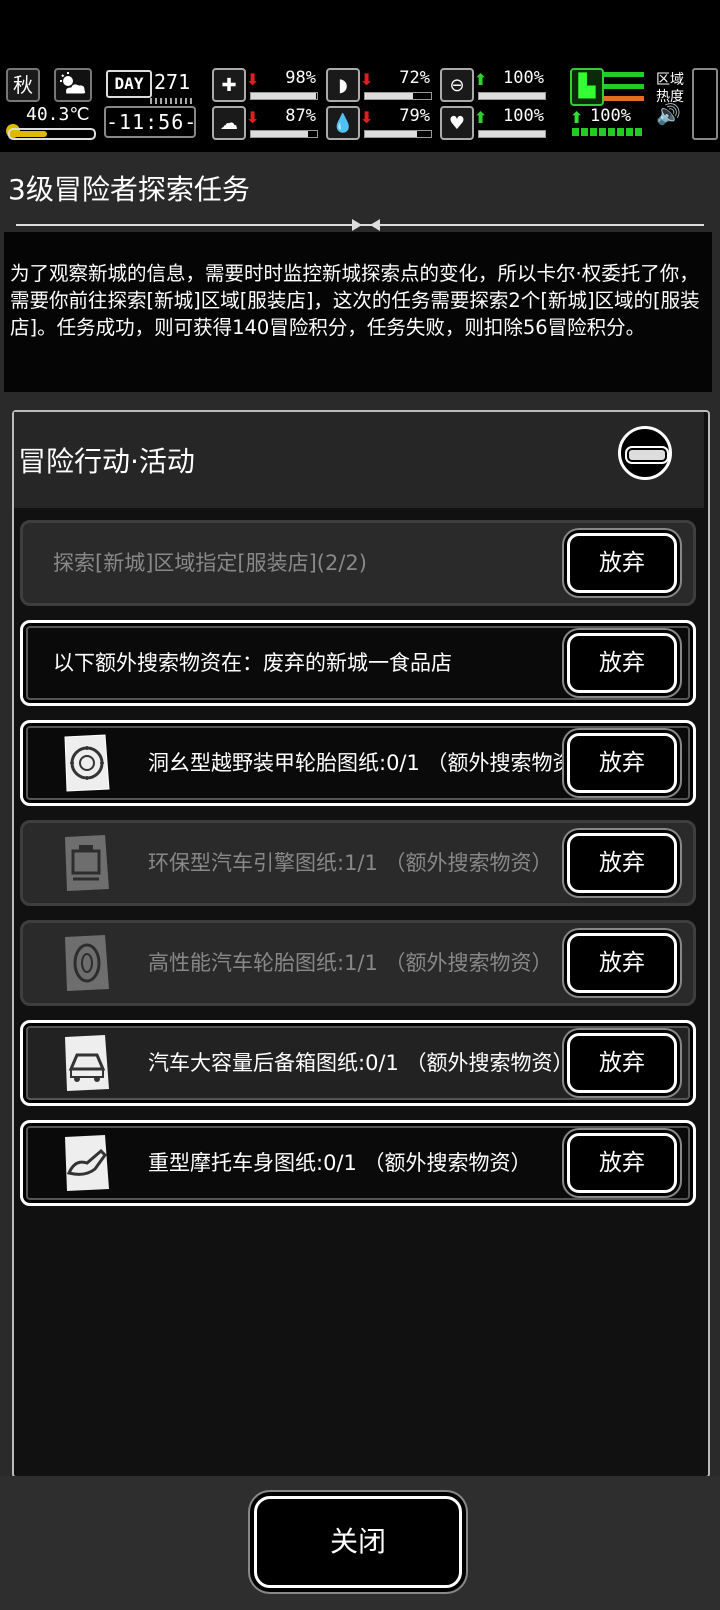 Image resolution: width=720 pixels, height=1610 pixels. Describe the element at coordinates (587, 87) in the screenshot. I see `leg-icon: ▙` at that location.